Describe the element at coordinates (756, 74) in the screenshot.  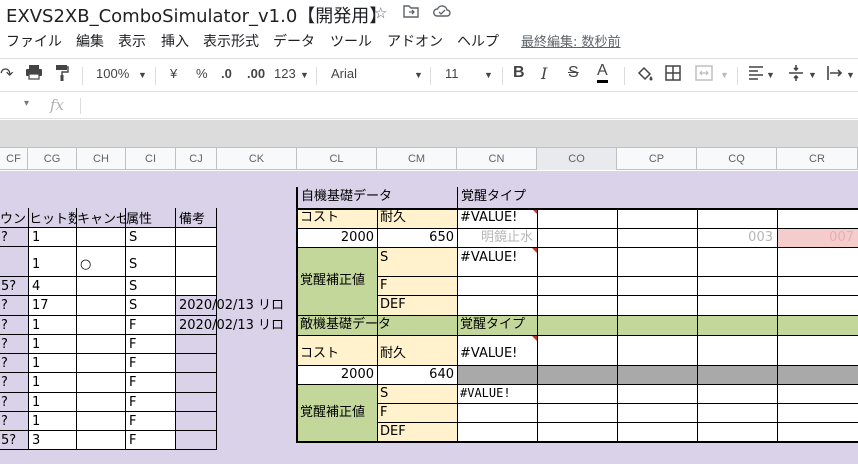
I see `align-left-icon` at that location.